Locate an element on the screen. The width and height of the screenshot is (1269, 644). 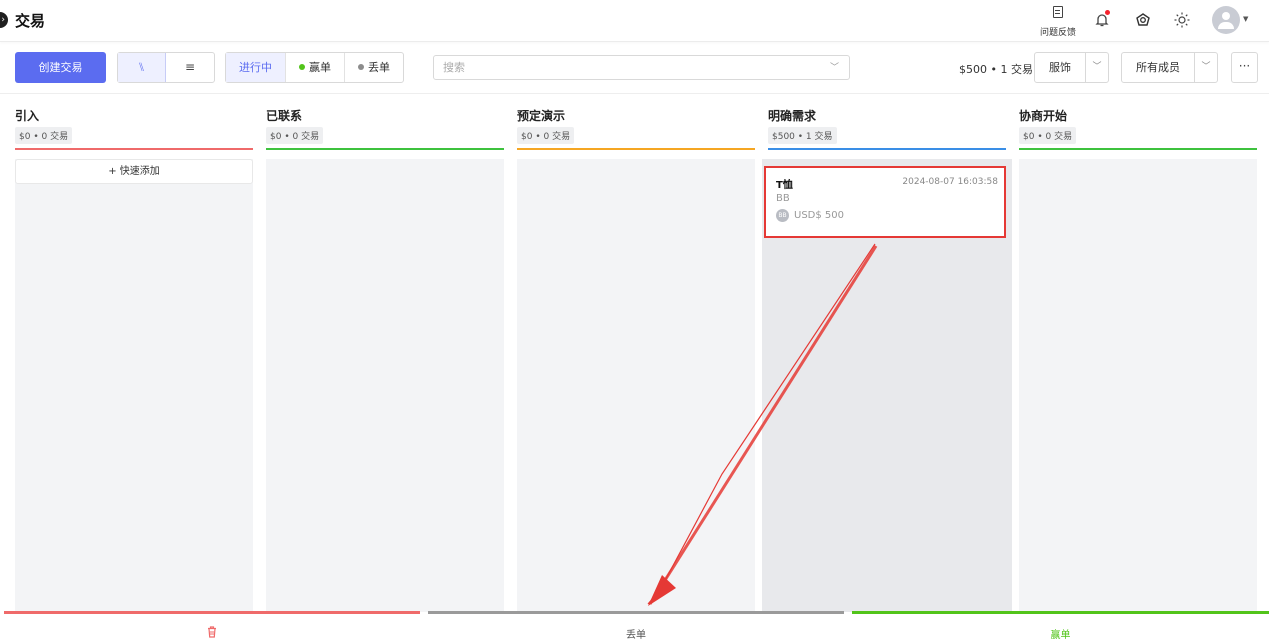
category-select: 服饰 ﹀ is located at coordinates (1071, 67).